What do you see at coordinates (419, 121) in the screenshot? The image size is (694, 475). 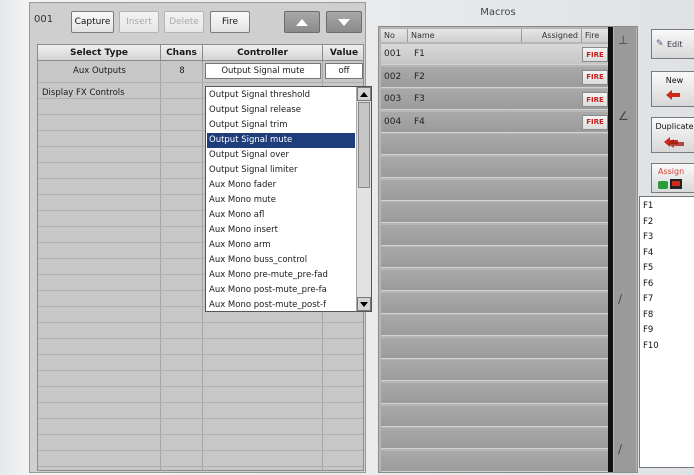 I see `macro-name: F4` at bounding box center [419, 121].